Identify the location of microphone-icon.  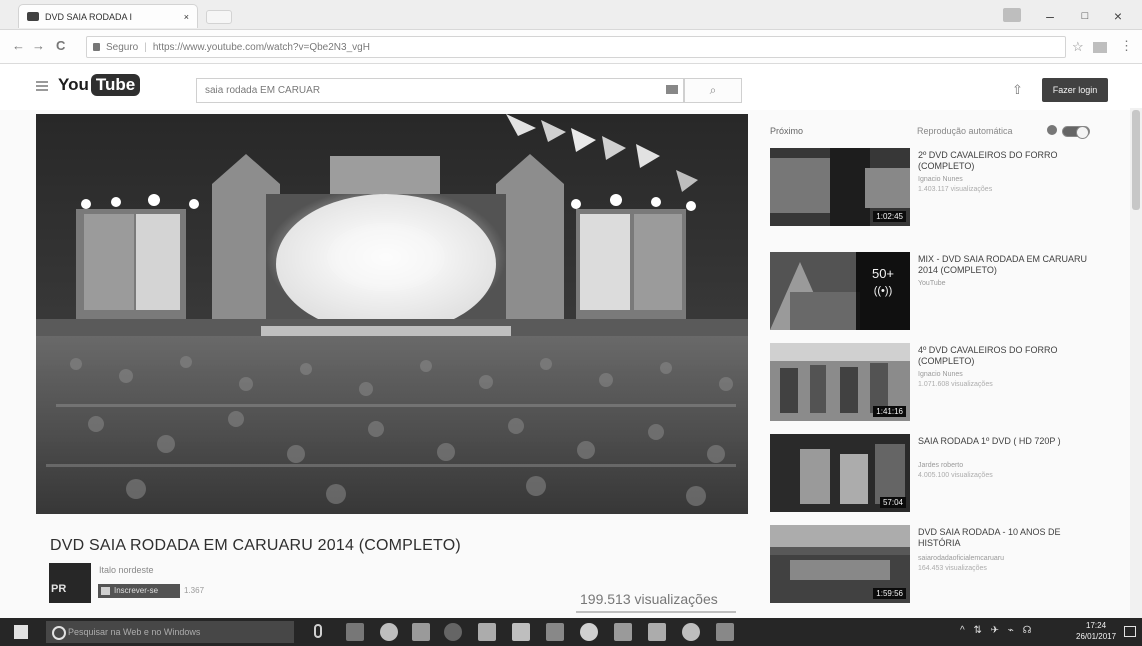
(318, 631).